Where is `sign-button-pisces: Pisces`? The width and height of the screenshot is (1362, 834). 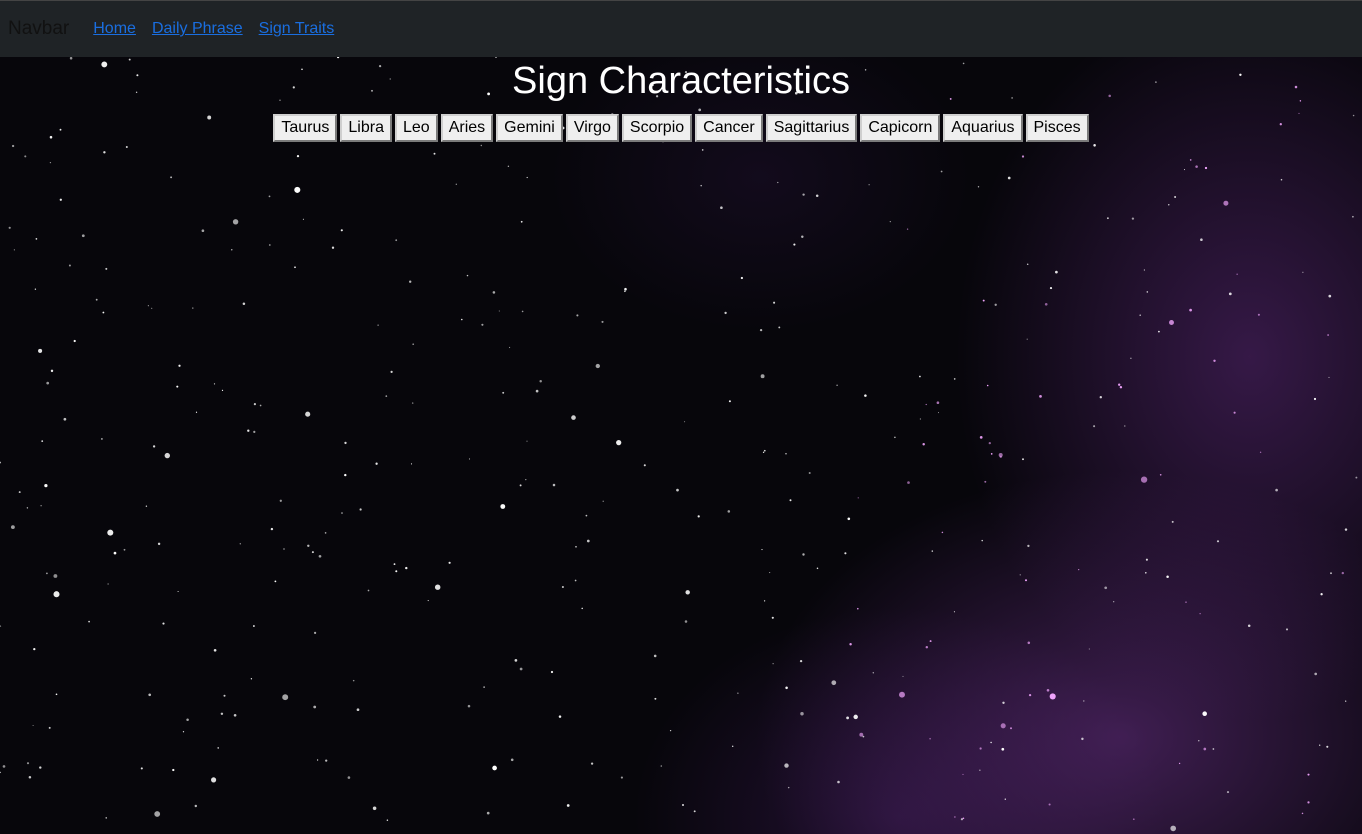
sign-button-pisces: Pisces is located at coordinates (1057, 128).